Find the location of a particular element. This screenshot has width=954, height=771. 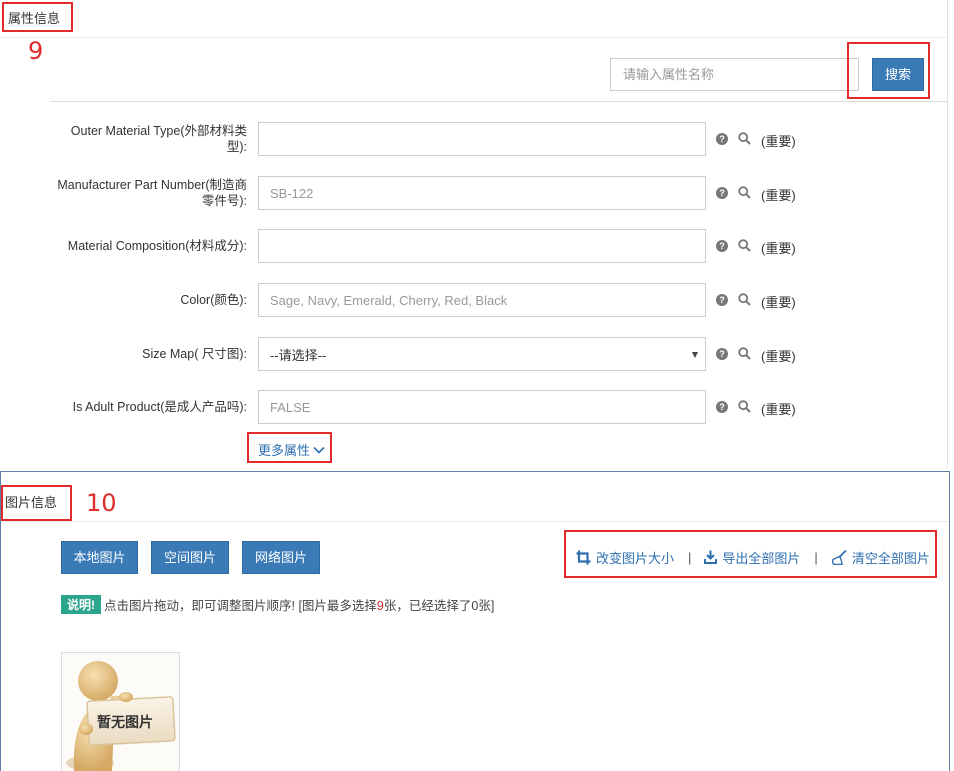

annotation-box-toolbar is located at coordinates (750, 554).